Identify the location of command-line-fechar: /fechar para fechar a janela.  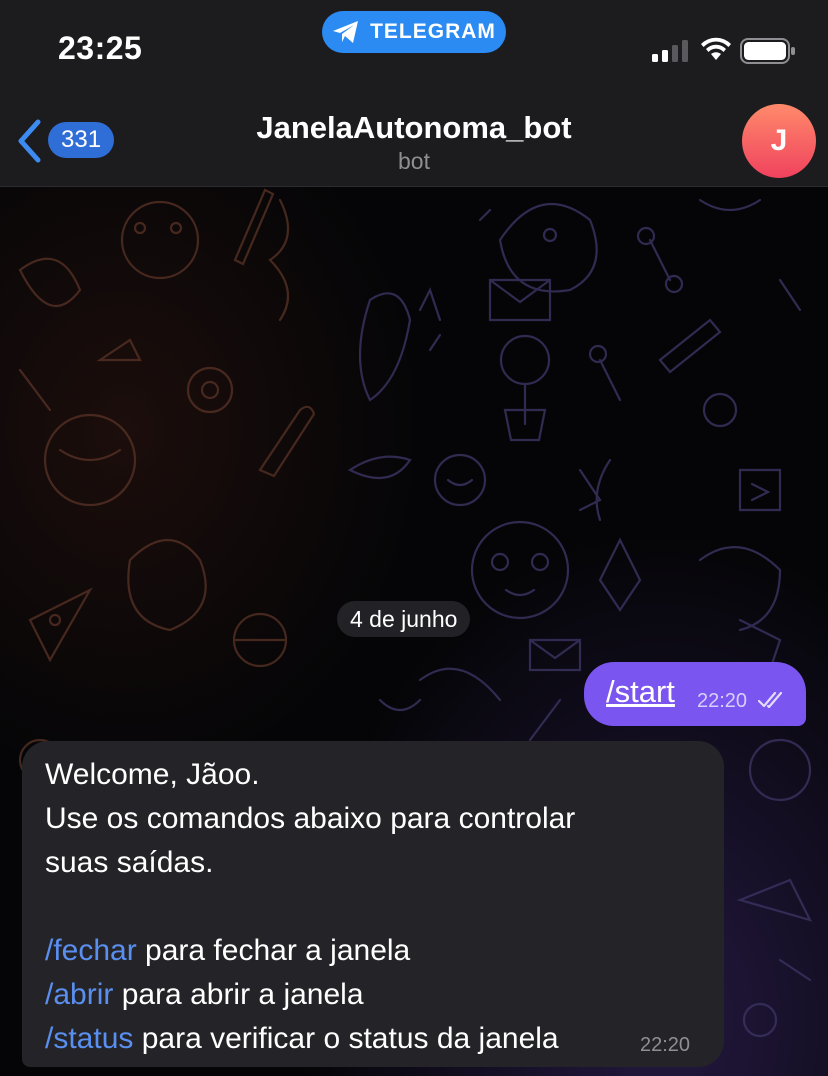
(365, 951).